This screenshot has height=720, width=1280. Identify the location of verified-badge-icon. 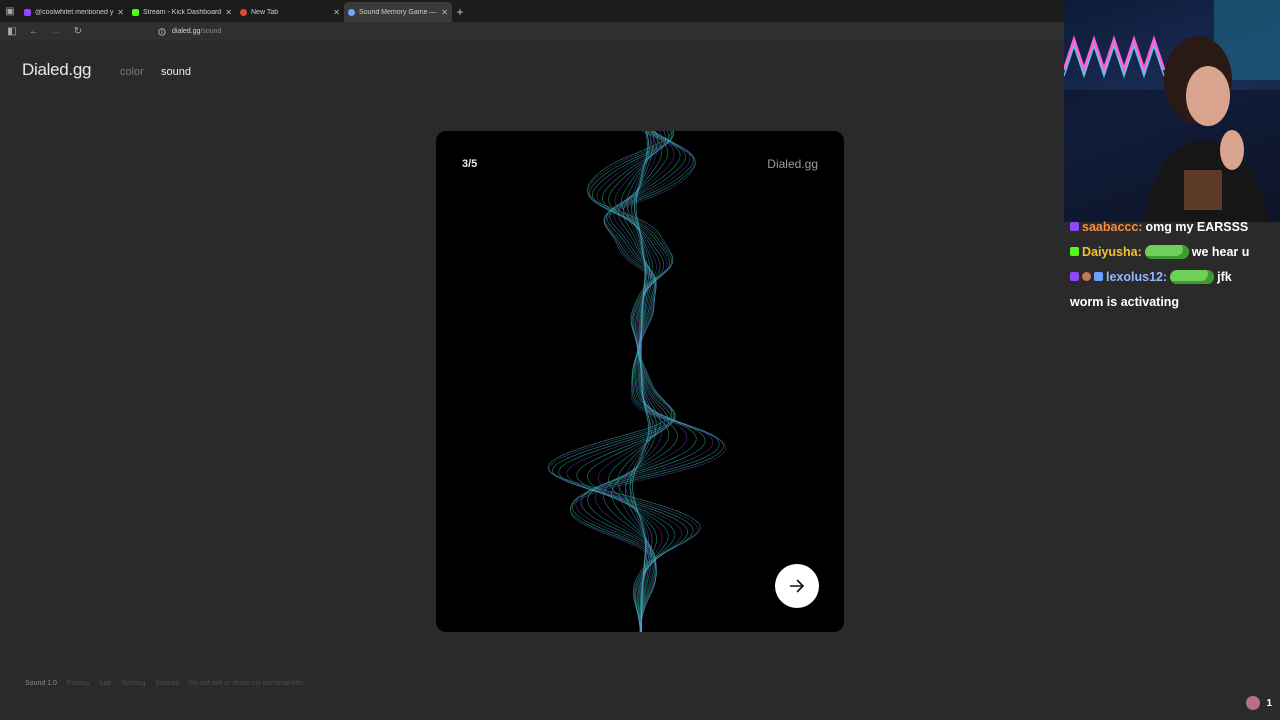
(1098, 276).